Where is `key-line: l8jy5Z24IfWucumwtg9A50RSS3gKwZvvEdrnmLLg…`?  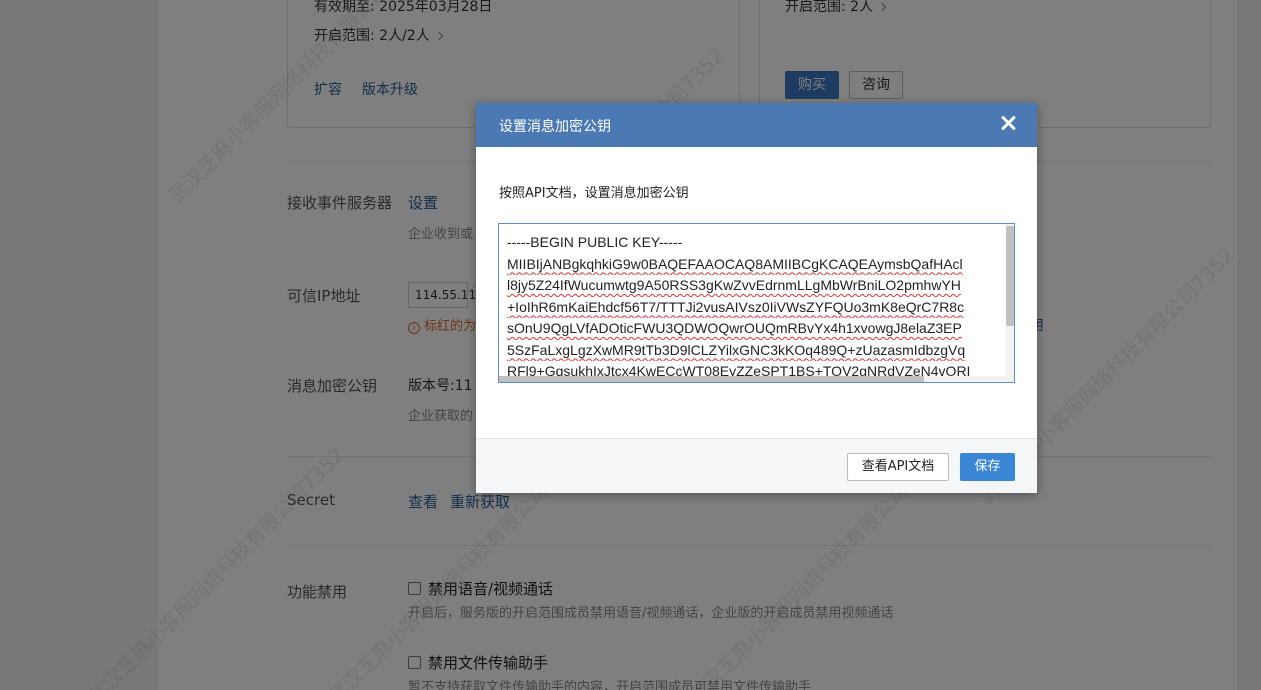 key-line: l8jy5Z24IfWucumwtg9A50RSS3gKwZvvEdrnmLLg… is located at coordinates (734, 285).